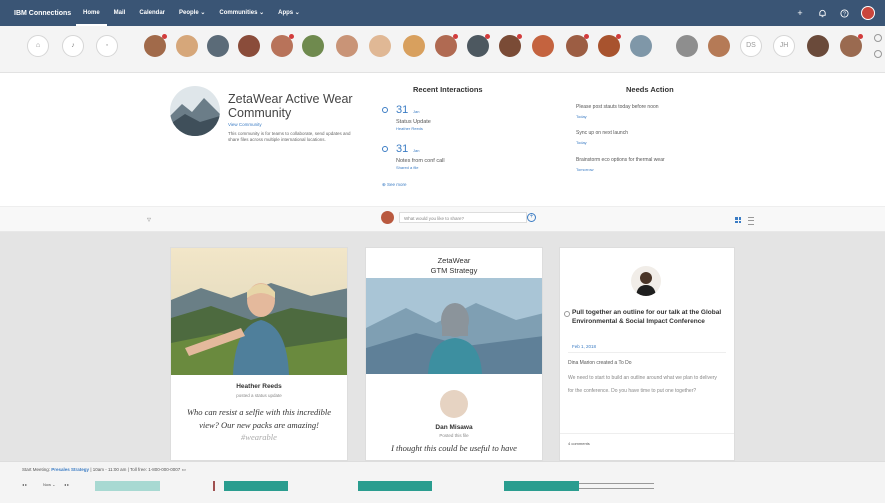  I want to click on todo-checkbox, so click(567, 314).